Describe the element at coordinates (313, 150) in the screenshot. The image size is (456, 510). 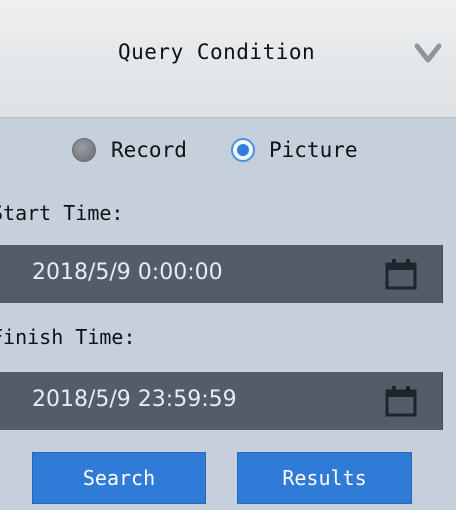
I see `picture-radio-label: Picture` at that location.